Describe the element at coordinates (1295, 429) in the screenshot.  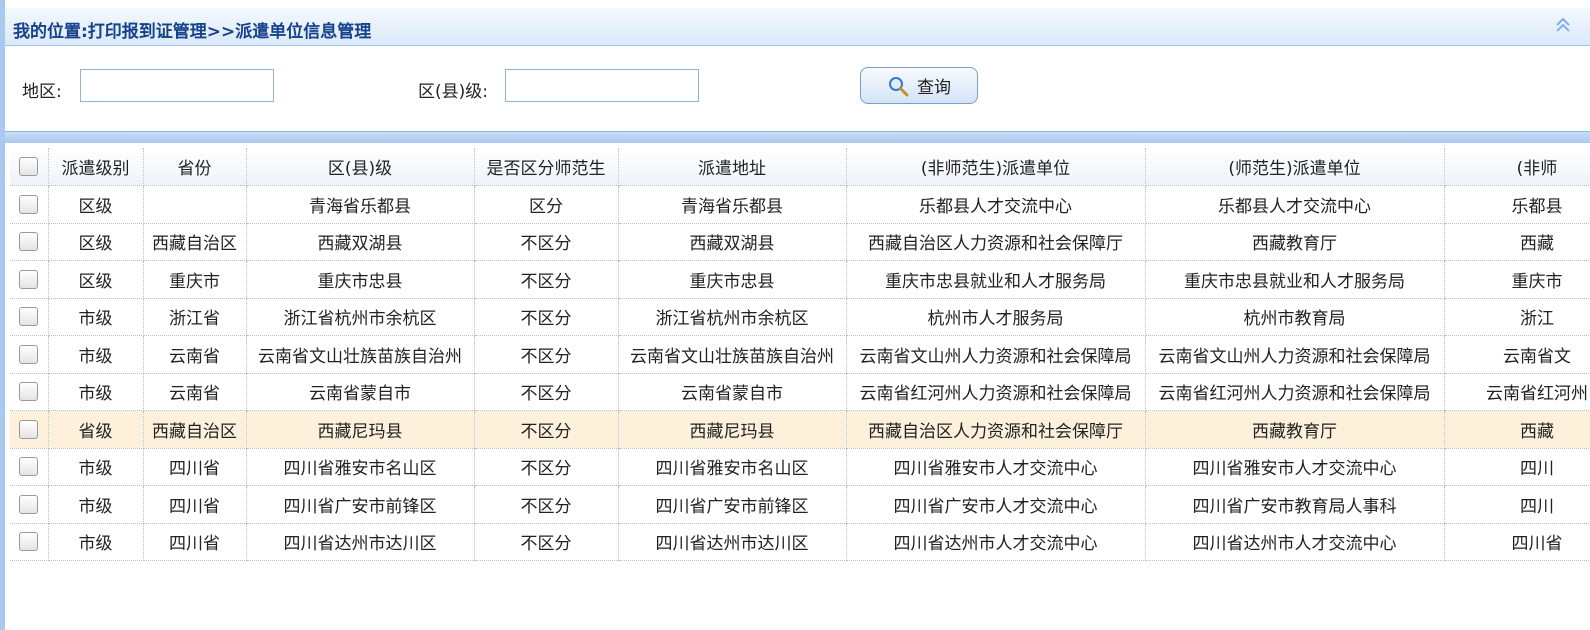
I see `table-cell: 西藏教育厅` at that location.